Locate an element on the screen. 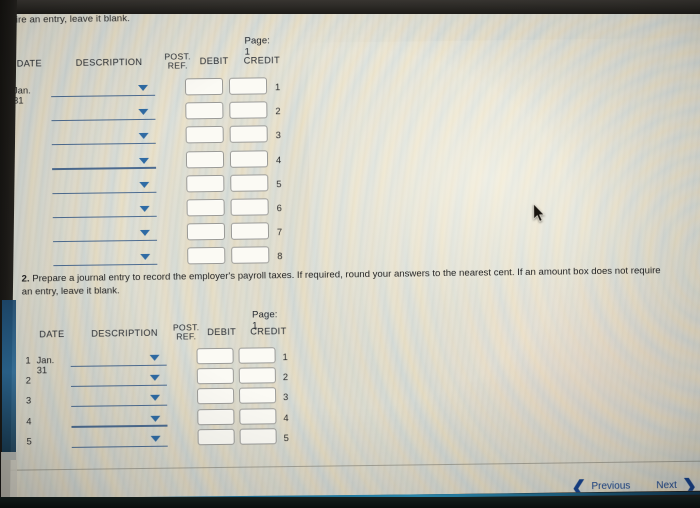  journal1-header-date: DATE is located at coordinates (29, 63).